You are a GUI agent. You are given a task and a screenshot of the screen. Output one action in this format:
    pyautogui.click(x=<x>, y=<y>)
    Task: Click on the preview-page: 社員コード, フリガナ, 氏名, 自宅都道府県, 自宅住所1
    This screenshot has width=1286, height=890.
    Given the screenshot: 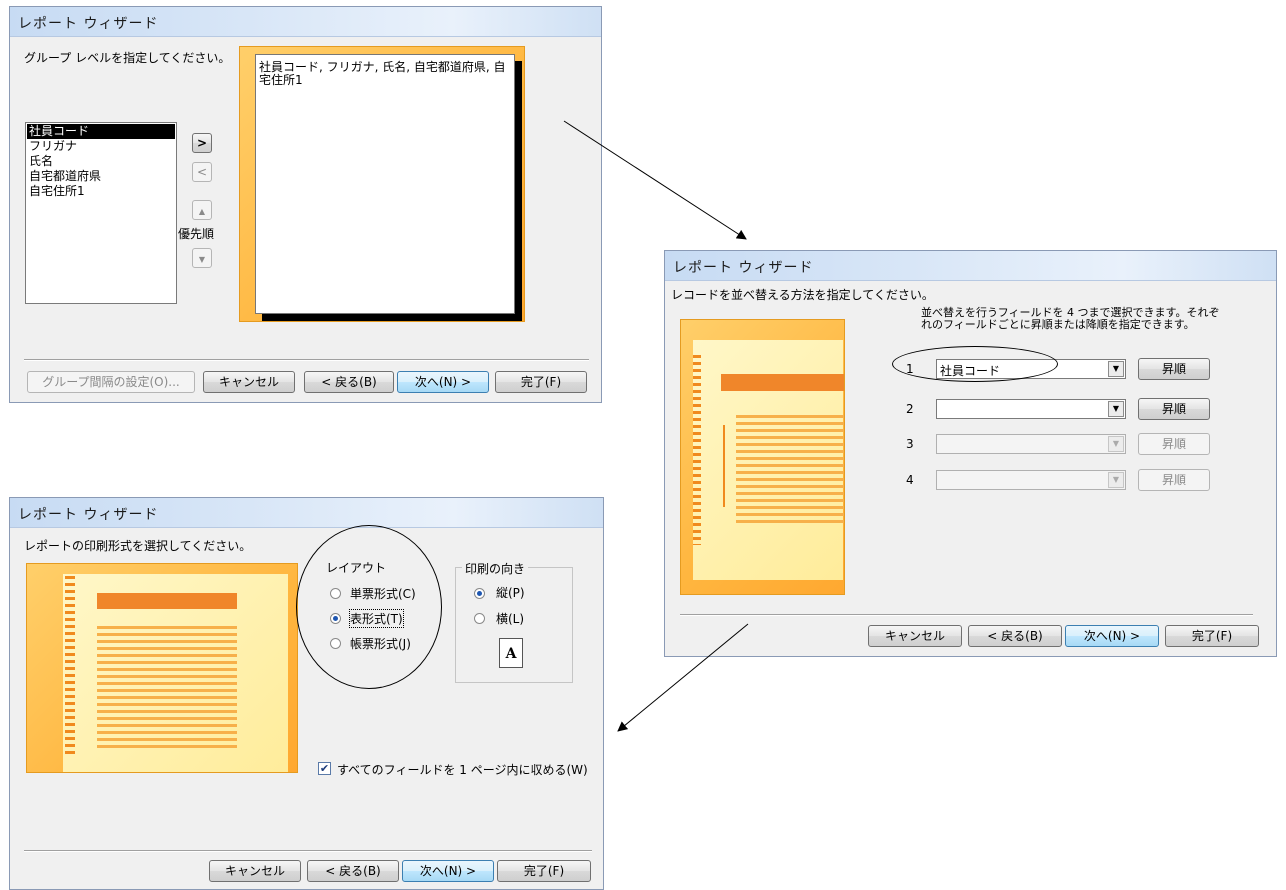 What is the action you would take?
    pyautogui.click(x=385, y=184)
    